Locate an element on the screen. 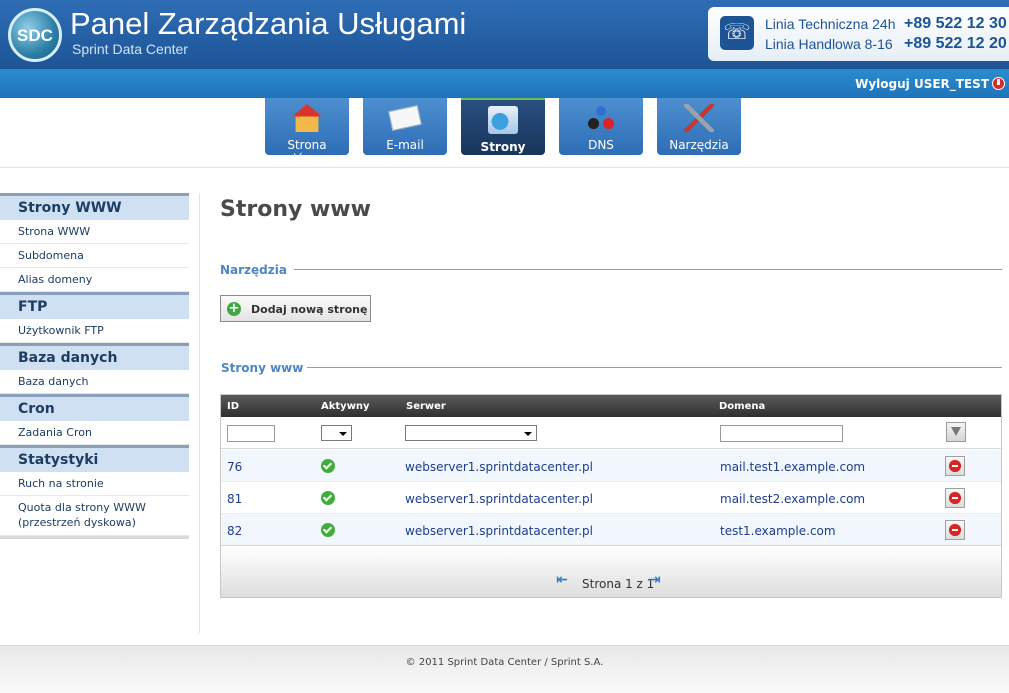  page-title: Strony www is located at coordinates (295, 209).